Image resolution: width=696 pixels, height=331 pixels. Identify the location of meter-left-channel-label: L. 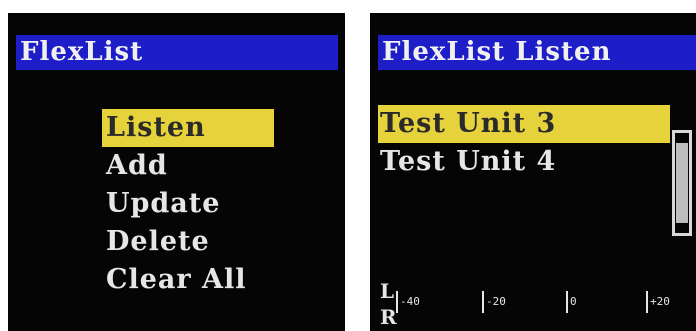
(387, 291).